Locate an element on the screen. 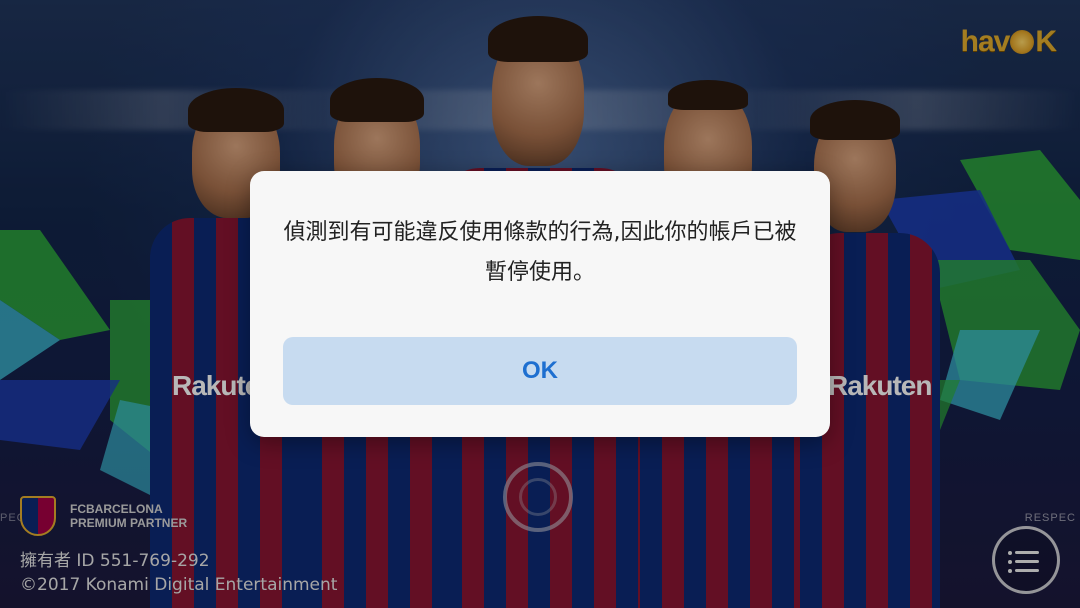 The height and width of the screenshot is (608, 1080). ok-button: OK is located at coordinates (540, 371).